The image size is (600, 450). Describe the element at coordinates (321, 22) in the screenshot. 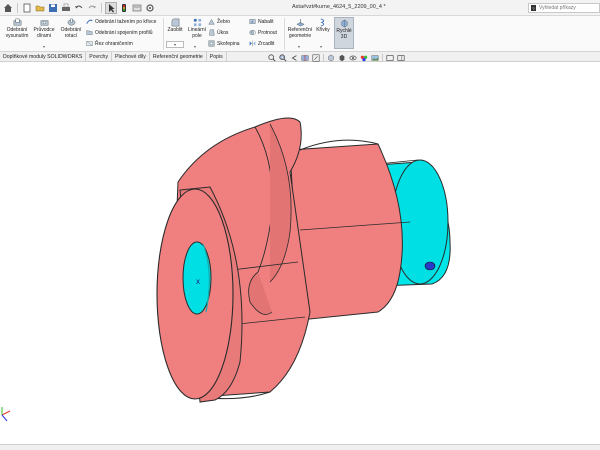

I see `curves-icon` at that location.